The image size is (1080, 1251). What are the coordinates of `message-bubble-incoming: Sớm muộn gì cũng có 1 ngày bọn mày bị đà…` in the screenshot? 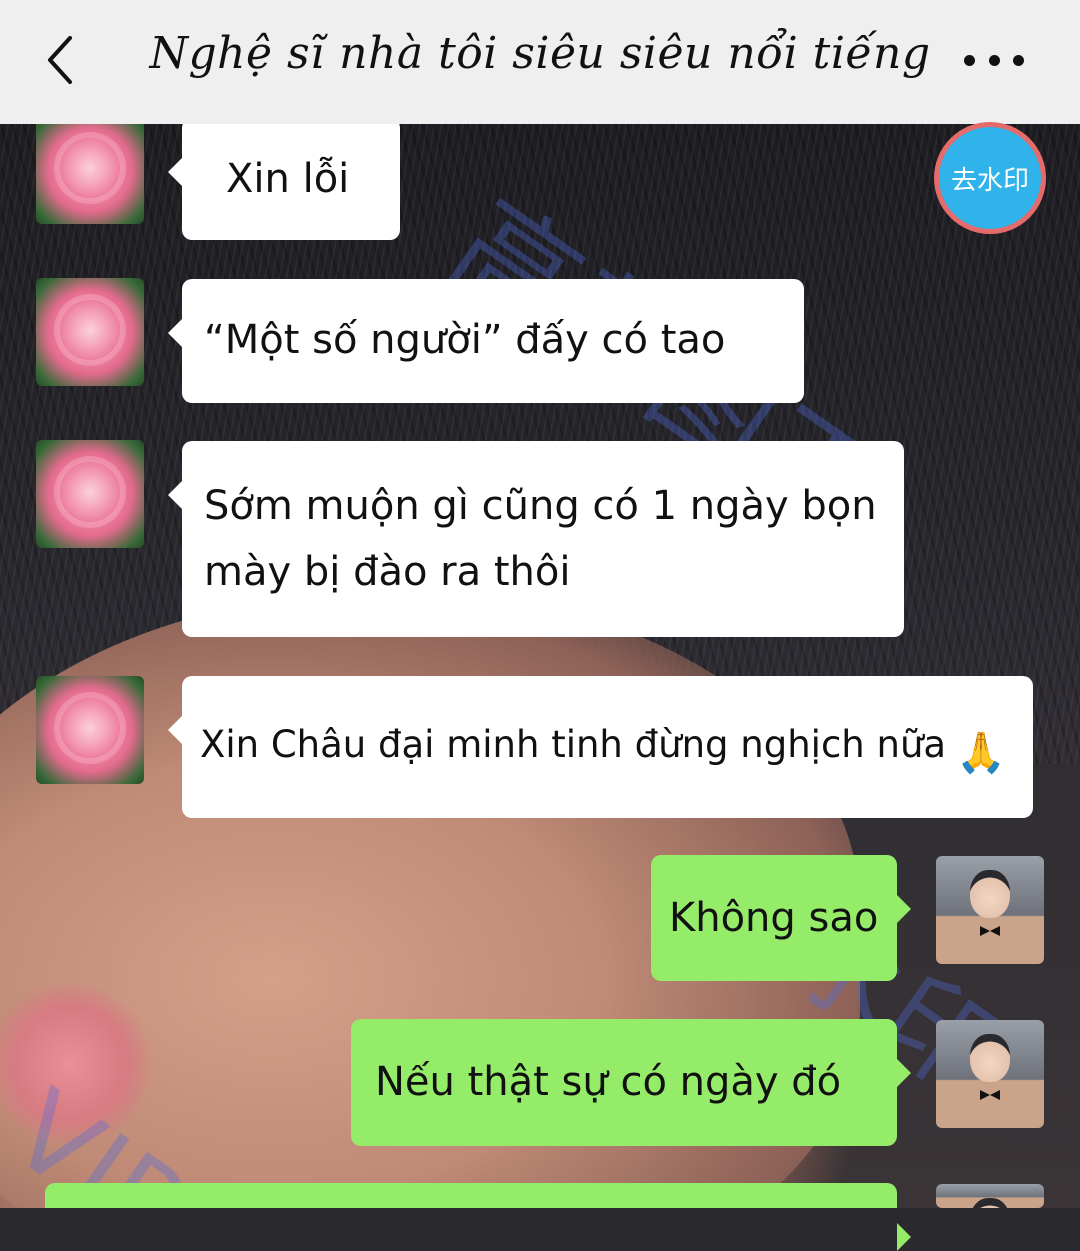 It's located at (536, 539).